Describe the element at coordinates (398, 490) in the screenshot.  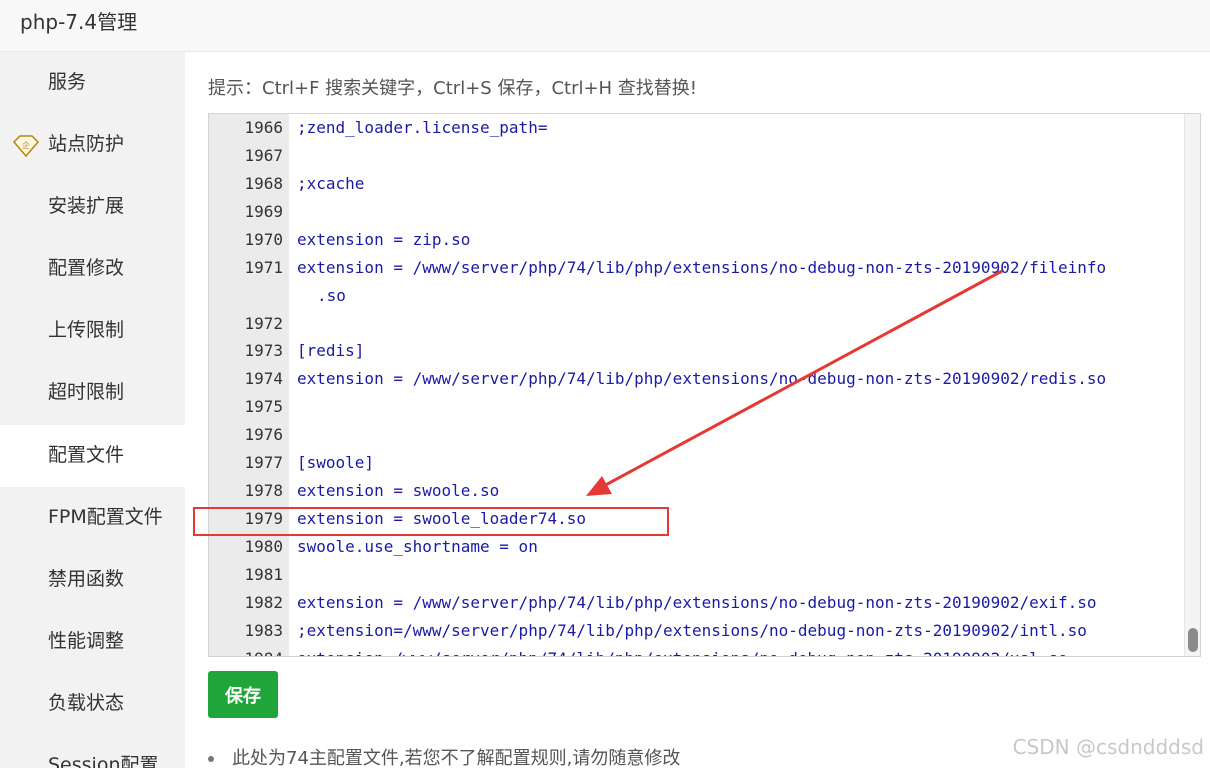
I see `line-text: extension = swoole.so` at that location.